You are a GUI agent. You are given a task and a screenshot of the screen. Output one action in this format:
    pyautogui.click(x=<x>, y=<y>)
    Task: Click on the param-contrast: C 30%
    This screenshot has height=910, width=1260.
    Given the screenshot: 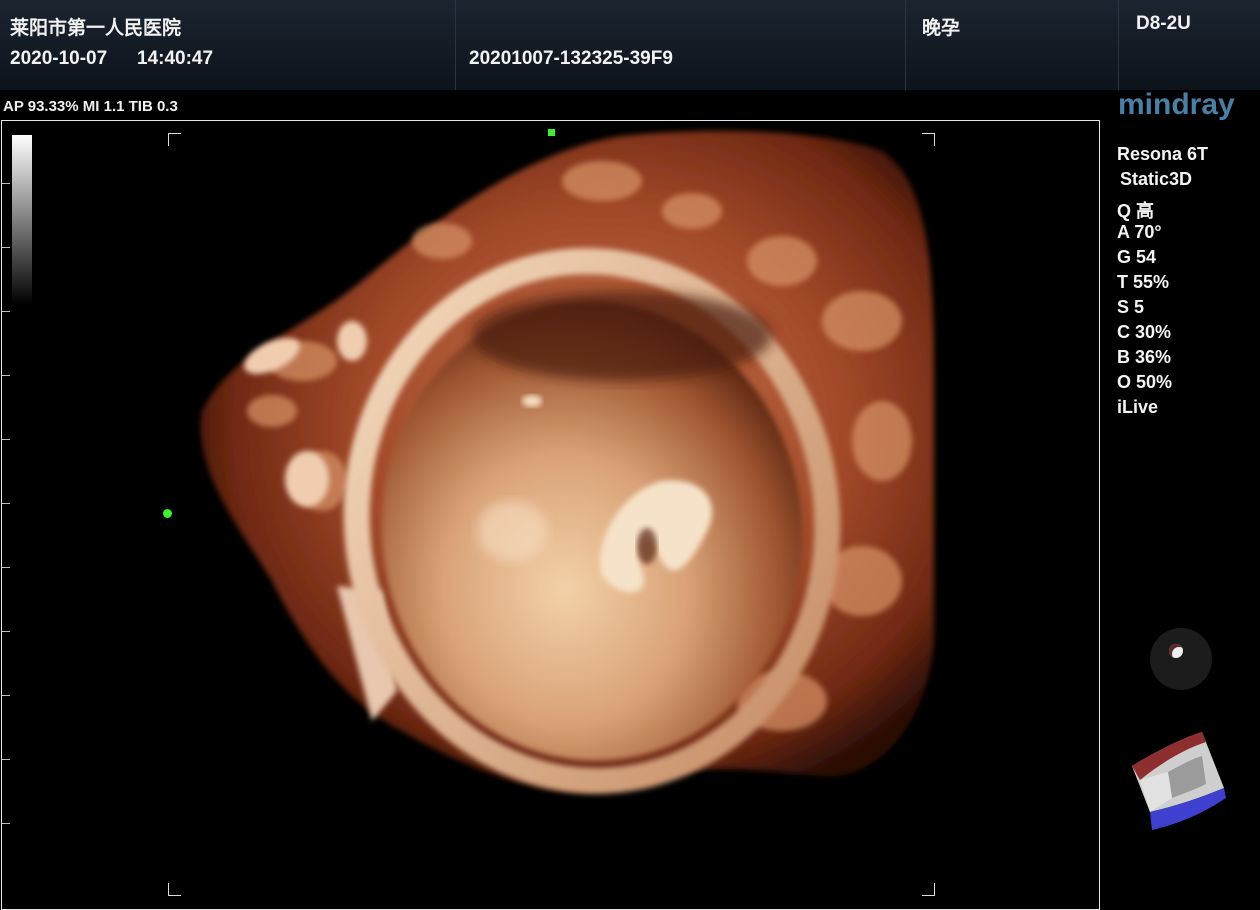 What is the action you would take?
    pyautogui.click(x=1144, y=332)
    